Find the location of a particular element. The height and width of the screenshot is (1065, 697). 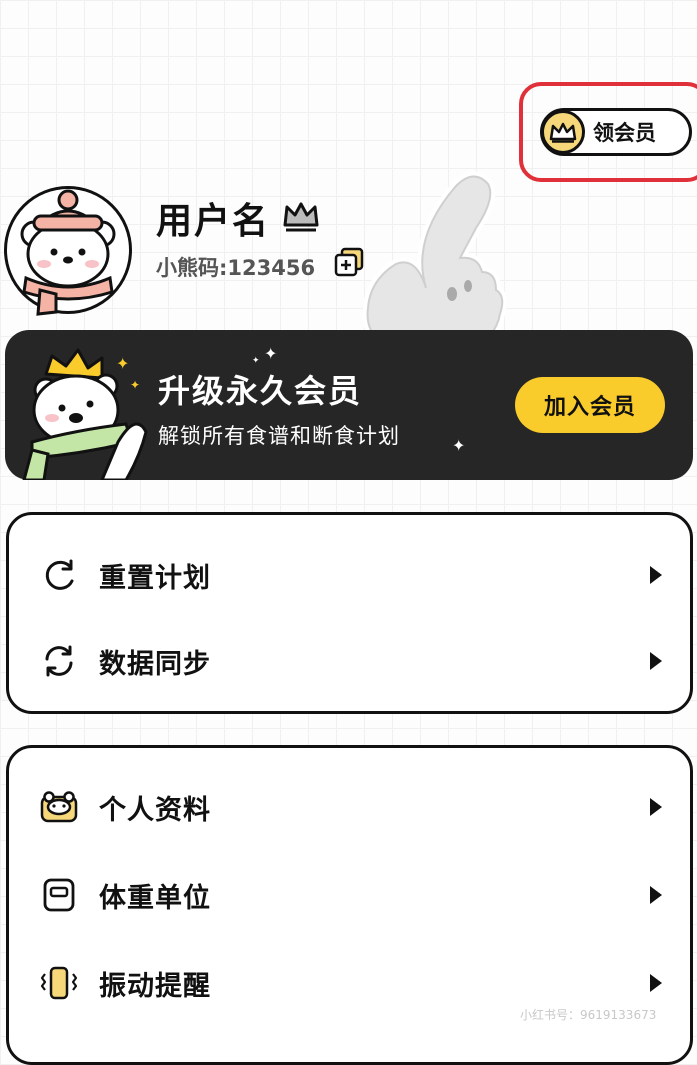

get-vip-label: 领会员 is located at coordinates (624, 133).